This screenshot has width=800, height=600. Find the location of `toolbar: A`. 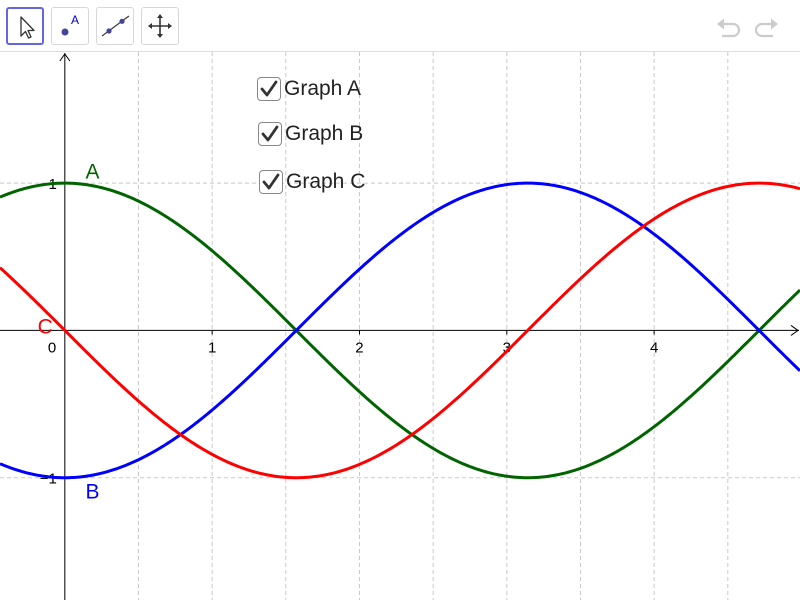

toolbar: A is located at coordinates (400, 26).